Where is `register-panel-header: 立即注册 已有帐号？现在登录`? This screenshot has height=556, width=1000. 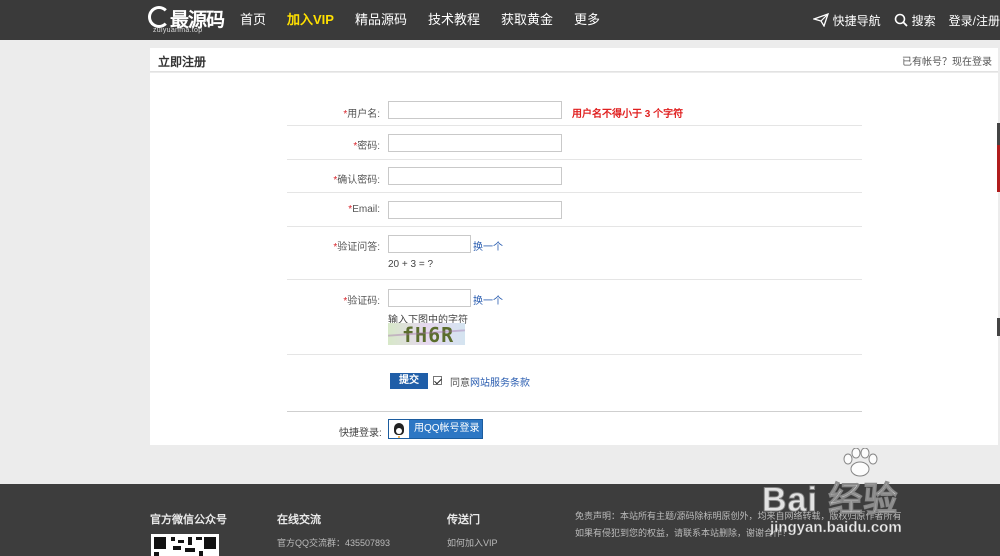
register-panel-header: 立即注册 已有帐号？现在登录 is located at coordinates (574, 60).